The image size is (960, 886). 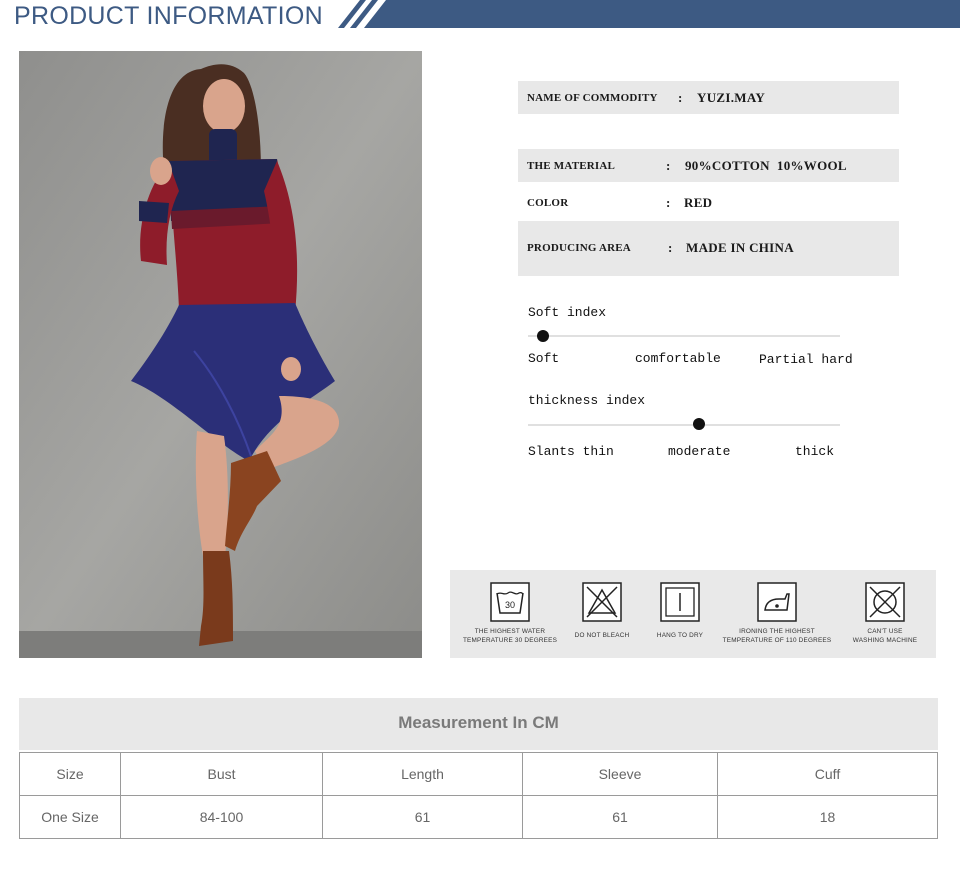 I want to click on spec-label: COLOR, so click(x=548, y=203).